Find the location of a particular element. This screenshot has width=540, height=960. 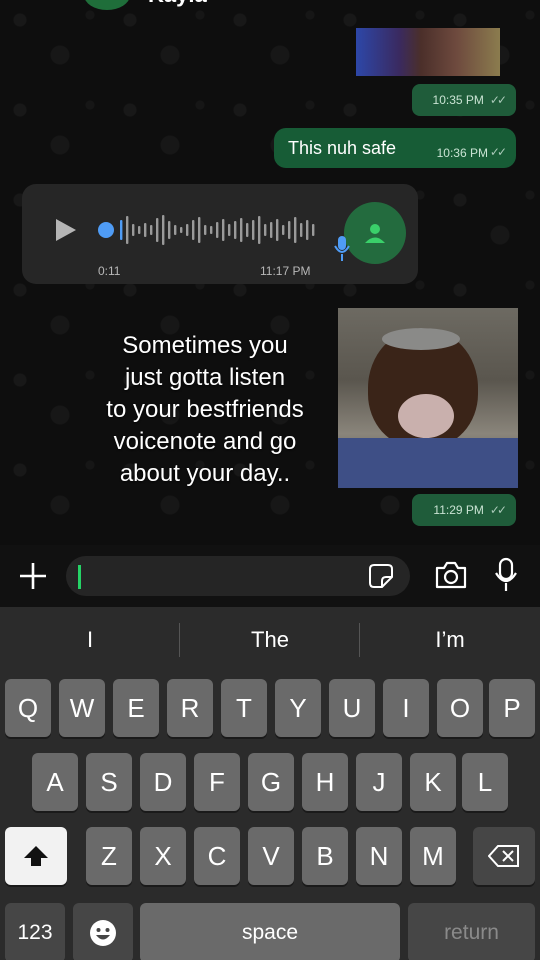

caption-line: Sometimes you is located at coordinates (205, 345).